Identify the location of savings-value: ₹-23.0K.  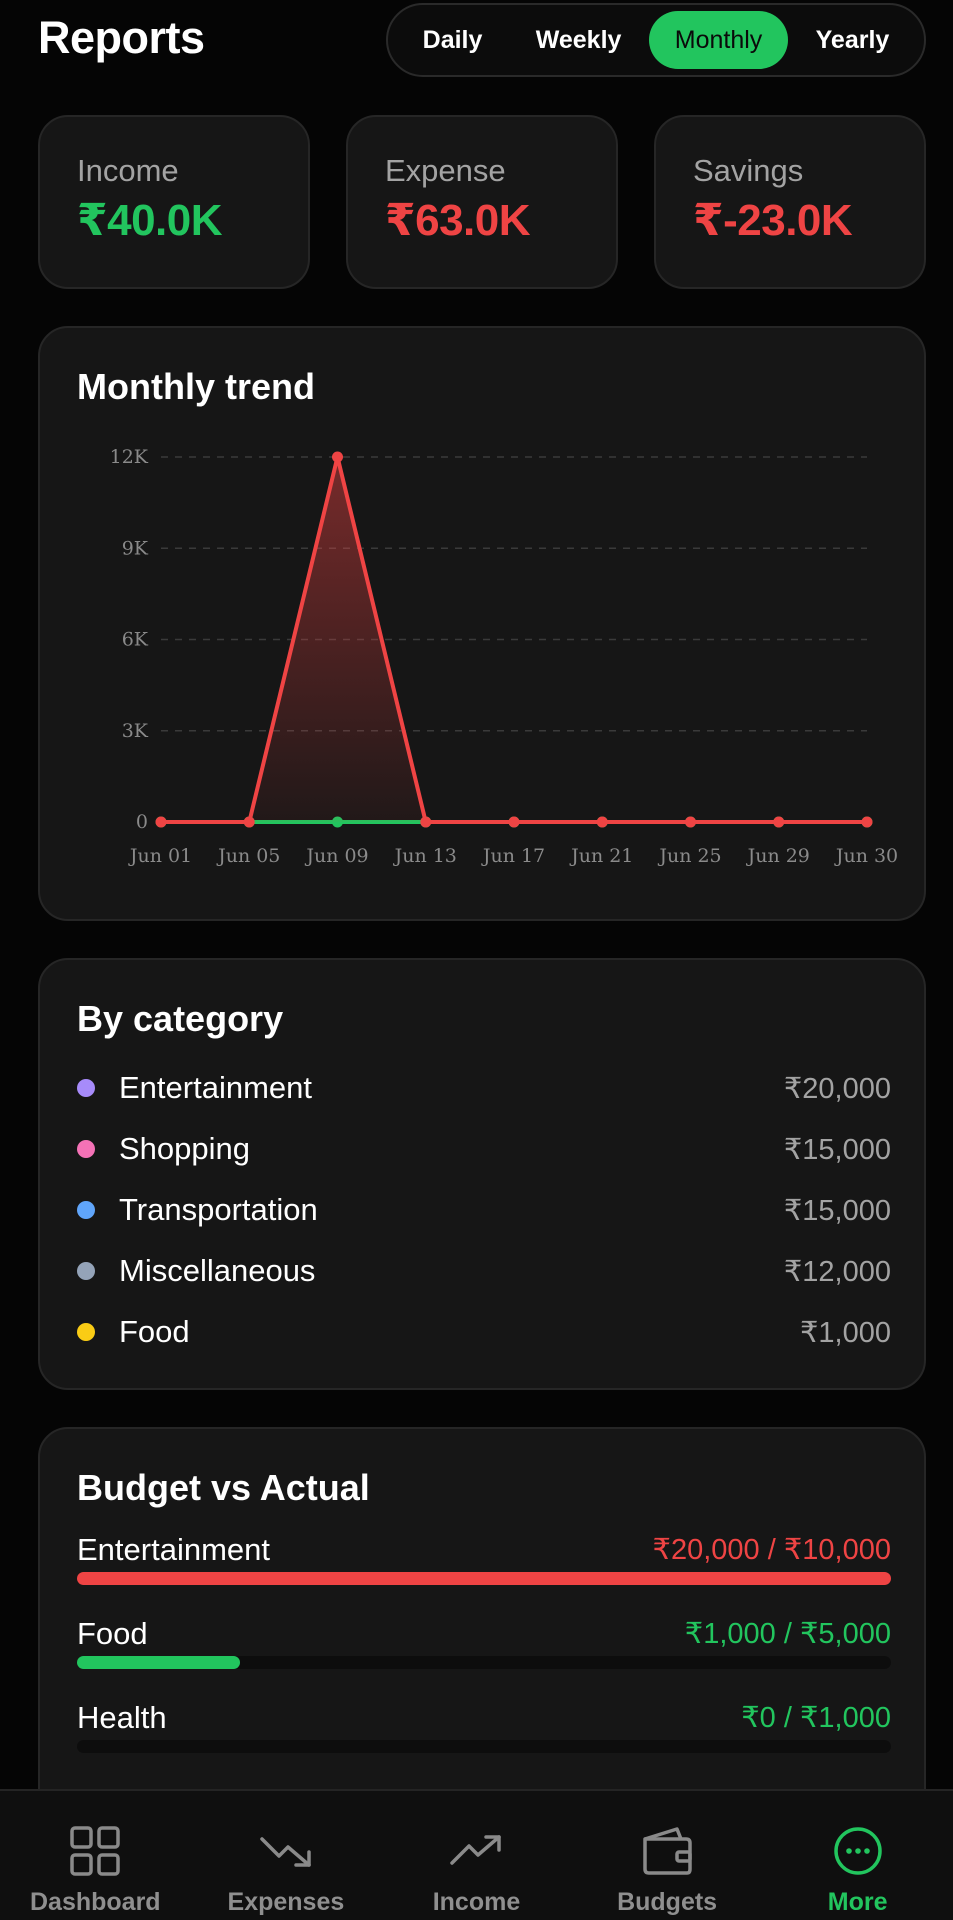
(773, 220).